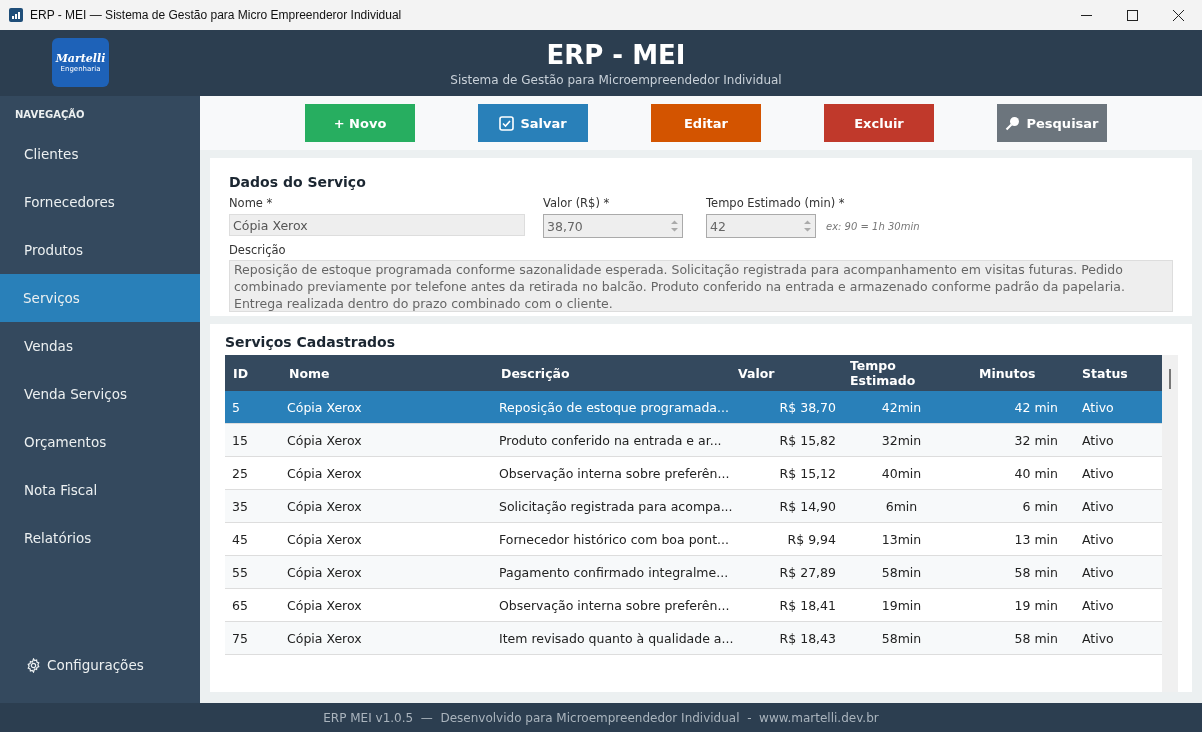  Describe the element at coordinates (811, 539) in the screenshot. I see `table-cell-text: R$ 9,94` at that location.